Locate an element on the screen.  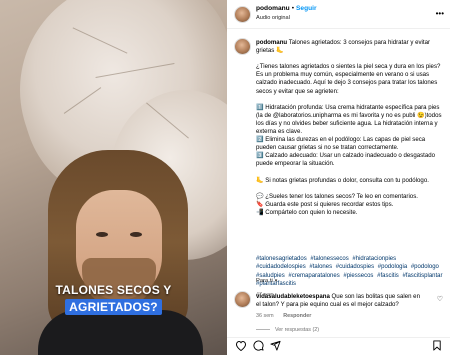
heart-icon is located at coordinates (241, 345).